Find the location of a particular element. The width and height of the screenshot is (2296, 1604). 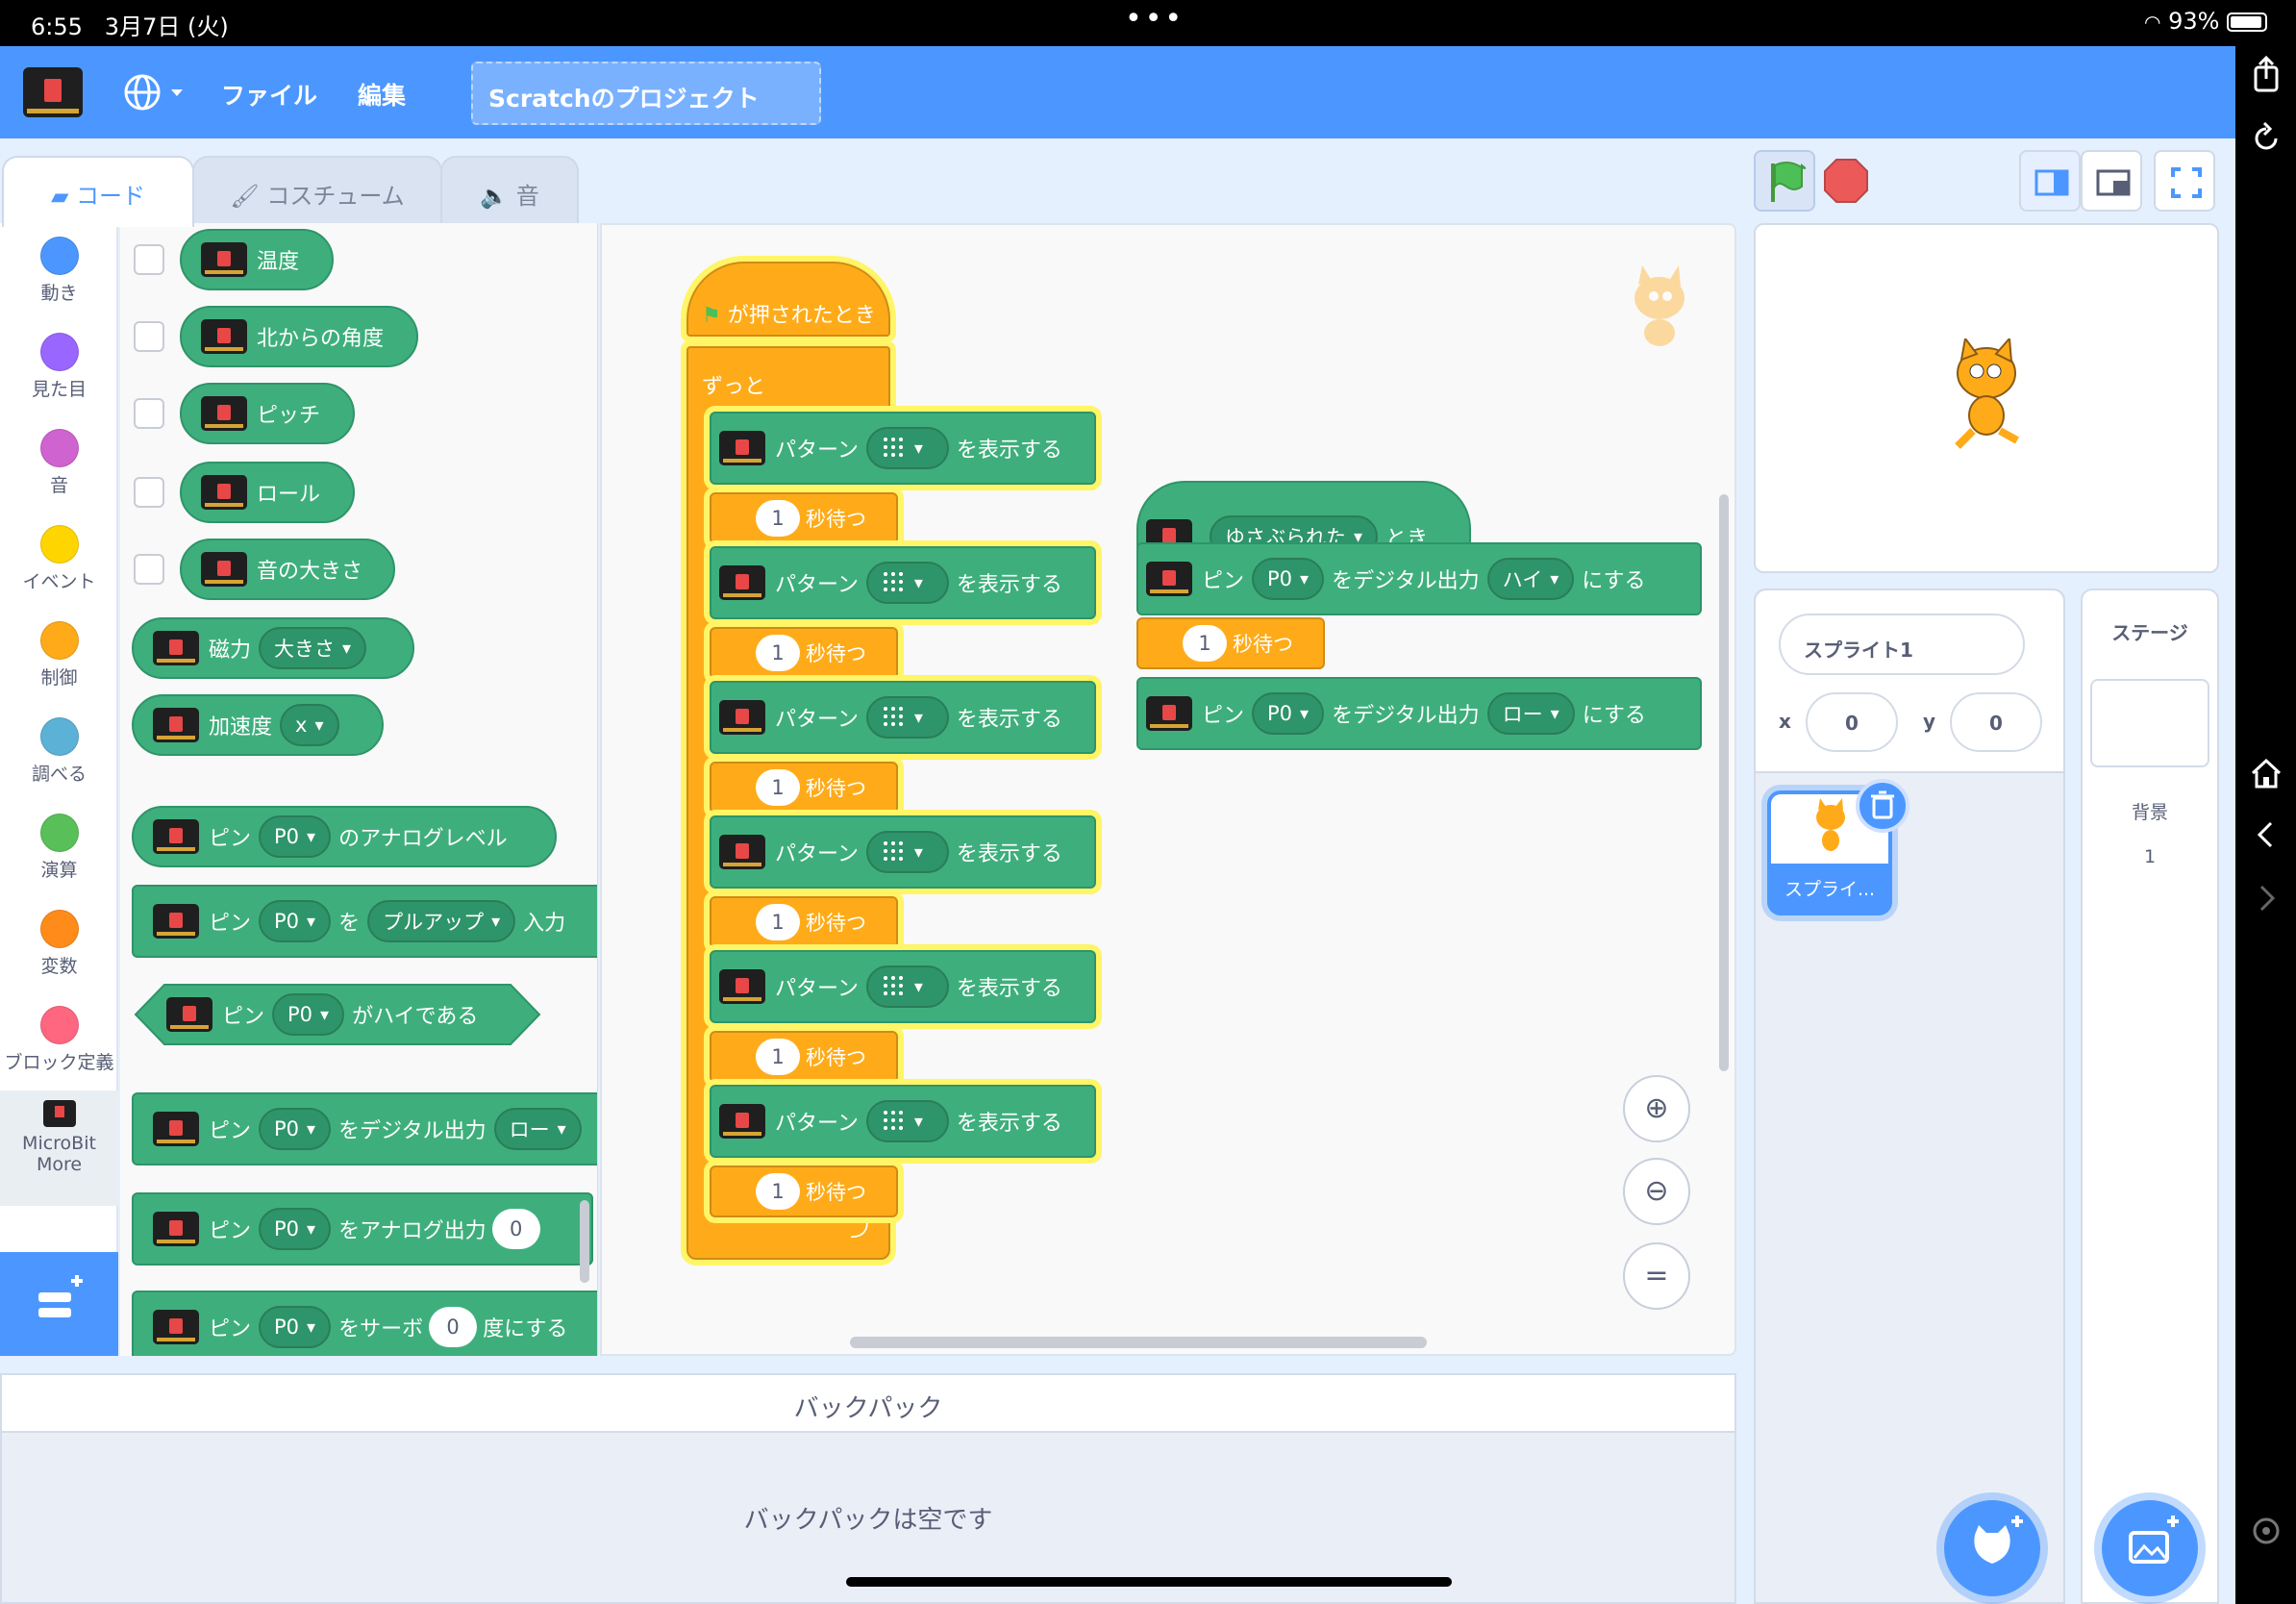

large-stage-button is located at coordinates (2111, 181).